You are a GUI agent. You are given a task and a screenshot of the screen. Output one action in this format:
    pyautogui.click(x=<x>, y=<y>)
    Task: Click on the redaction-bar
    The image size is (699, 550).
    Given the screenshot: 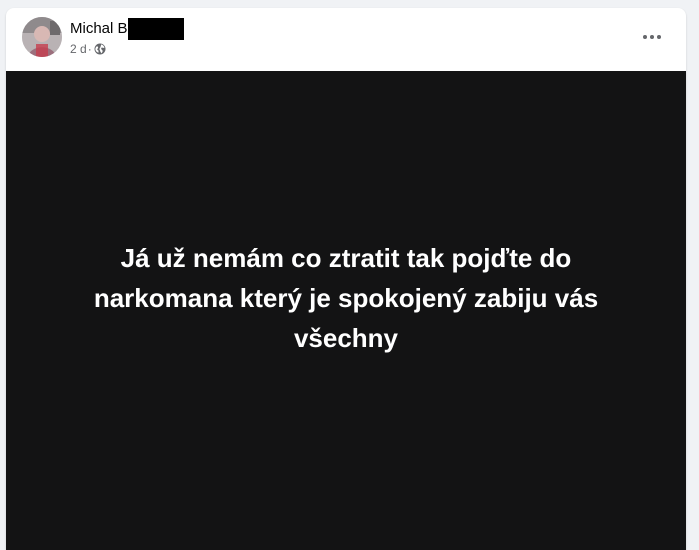 What is the action you would take?
    pyautogui.click(x=155, y=29)
    